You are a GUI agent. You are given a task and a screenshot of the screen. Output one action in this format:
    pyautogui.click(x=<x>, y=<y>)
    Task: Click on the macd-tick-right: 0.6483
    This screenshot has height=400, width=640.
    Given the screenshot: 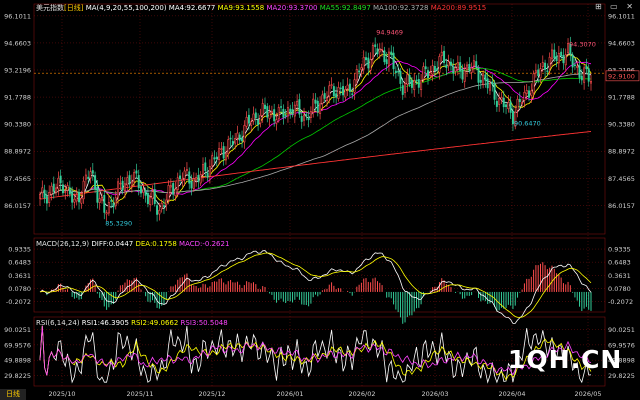 What is the action you would take?
    pyautogui.click(x=619, y=263)
    